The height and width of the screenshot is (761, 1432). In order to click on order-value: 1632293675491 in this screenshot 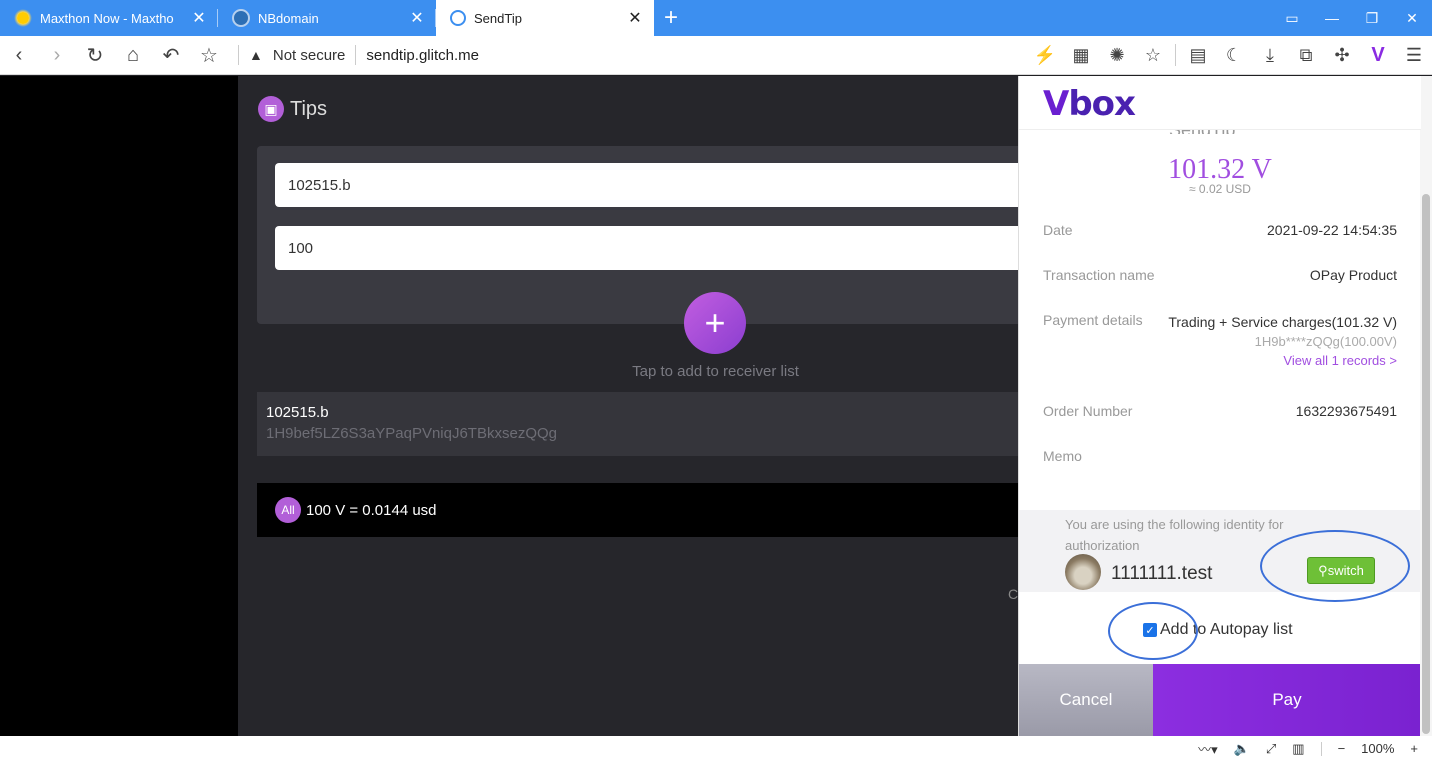, I will do `click(1346, 411)`.